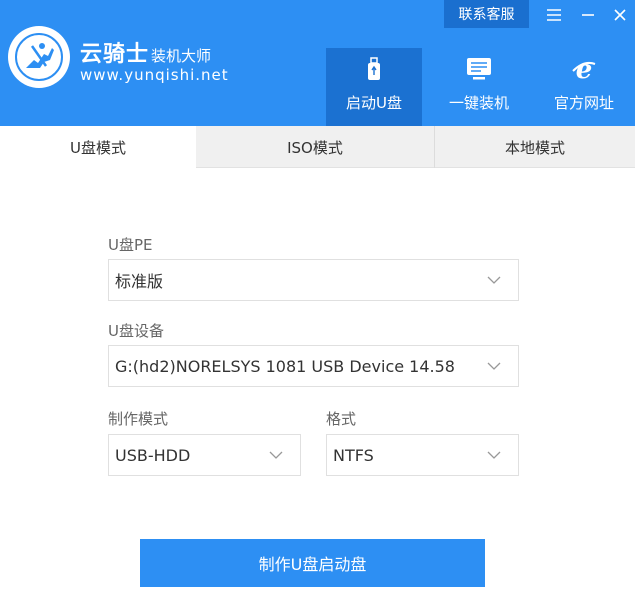 This screenshot has width=635, height=596. I want to click on mode-label: 制作模式, so click(138, 419).